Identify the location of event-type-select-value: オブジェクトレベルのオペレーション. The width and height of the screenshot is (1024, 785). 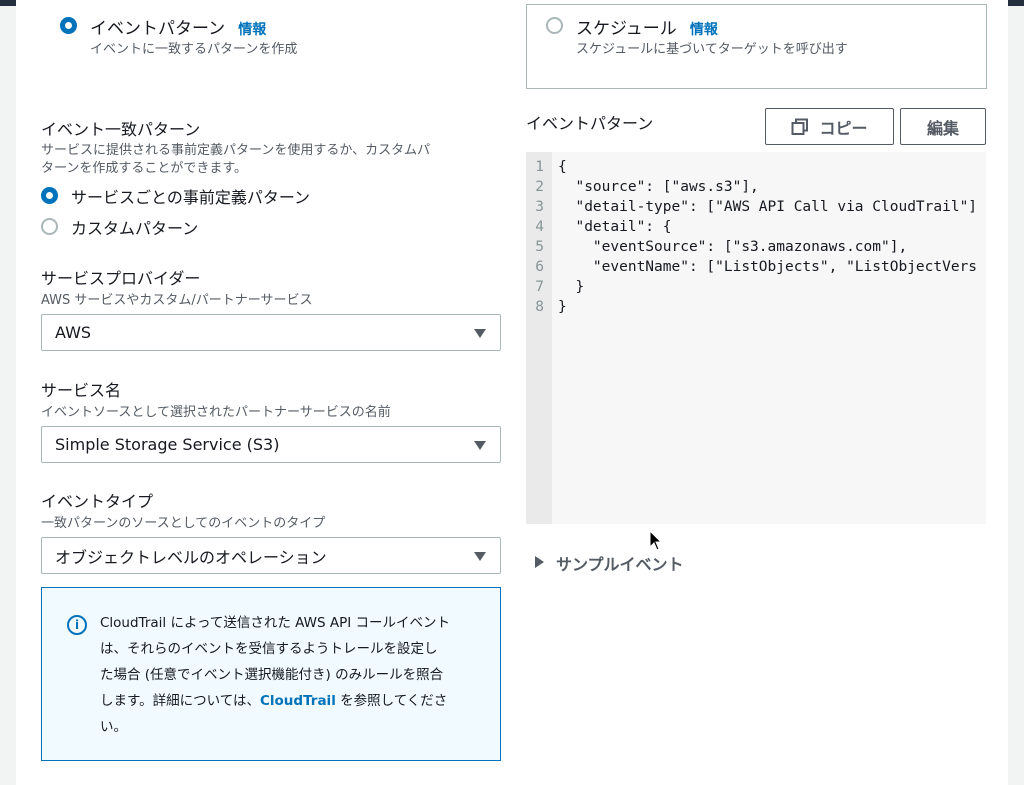
(191, 557).